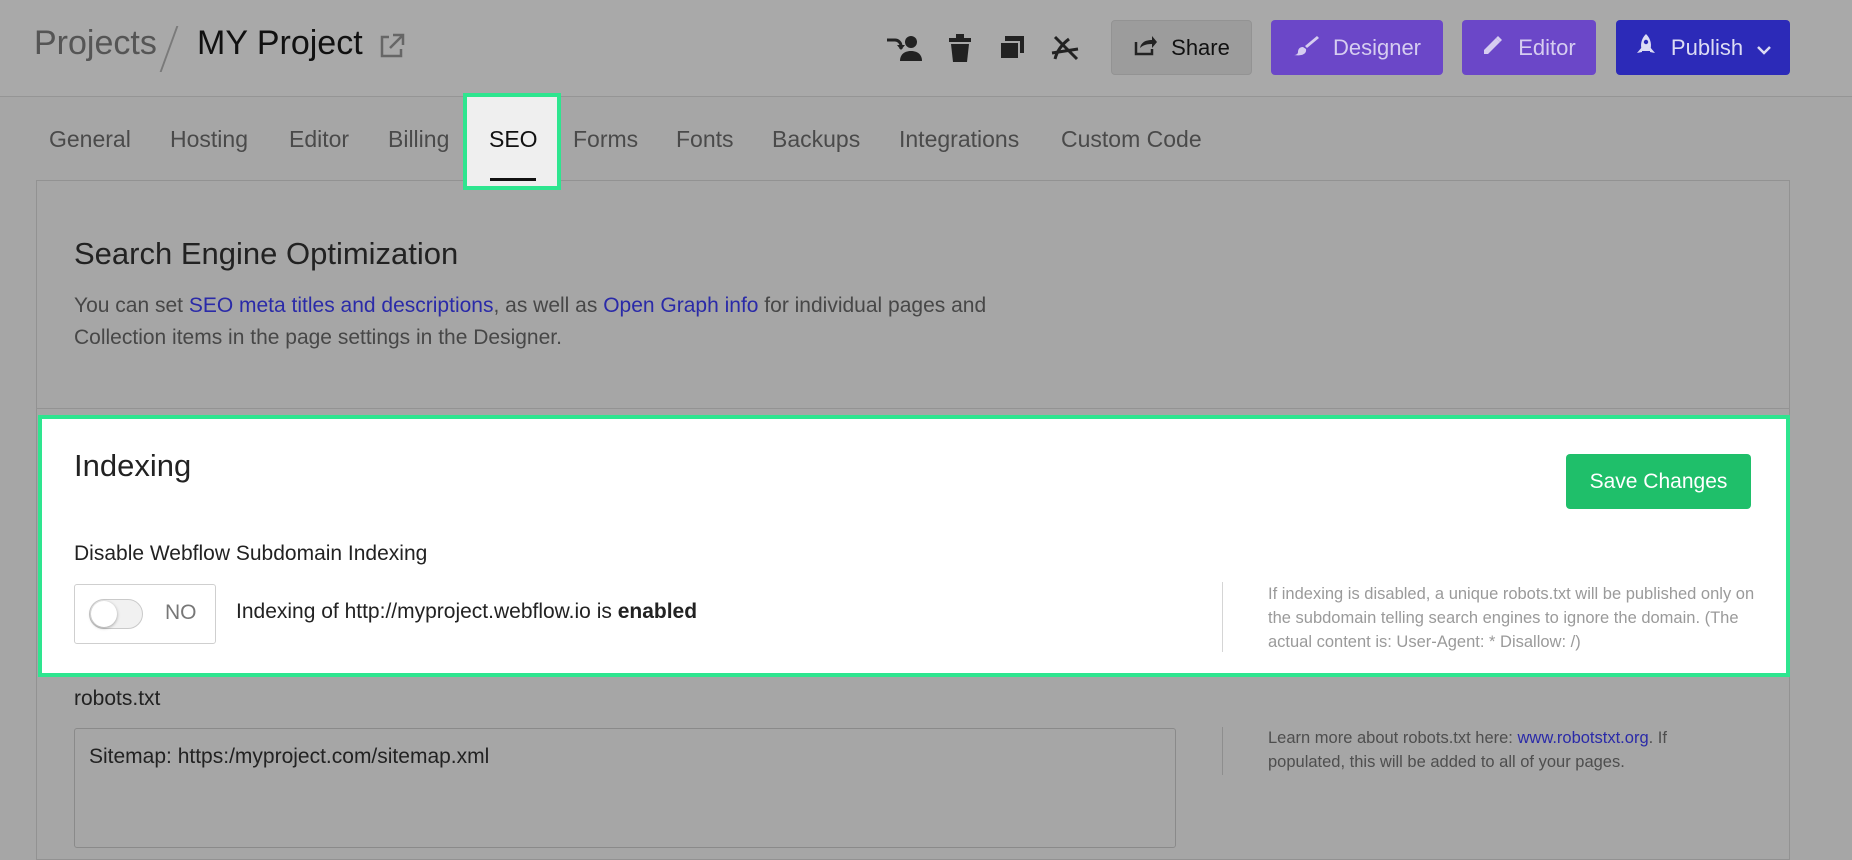  I want to click on robots-label: robots.txt, so click(117, 698).